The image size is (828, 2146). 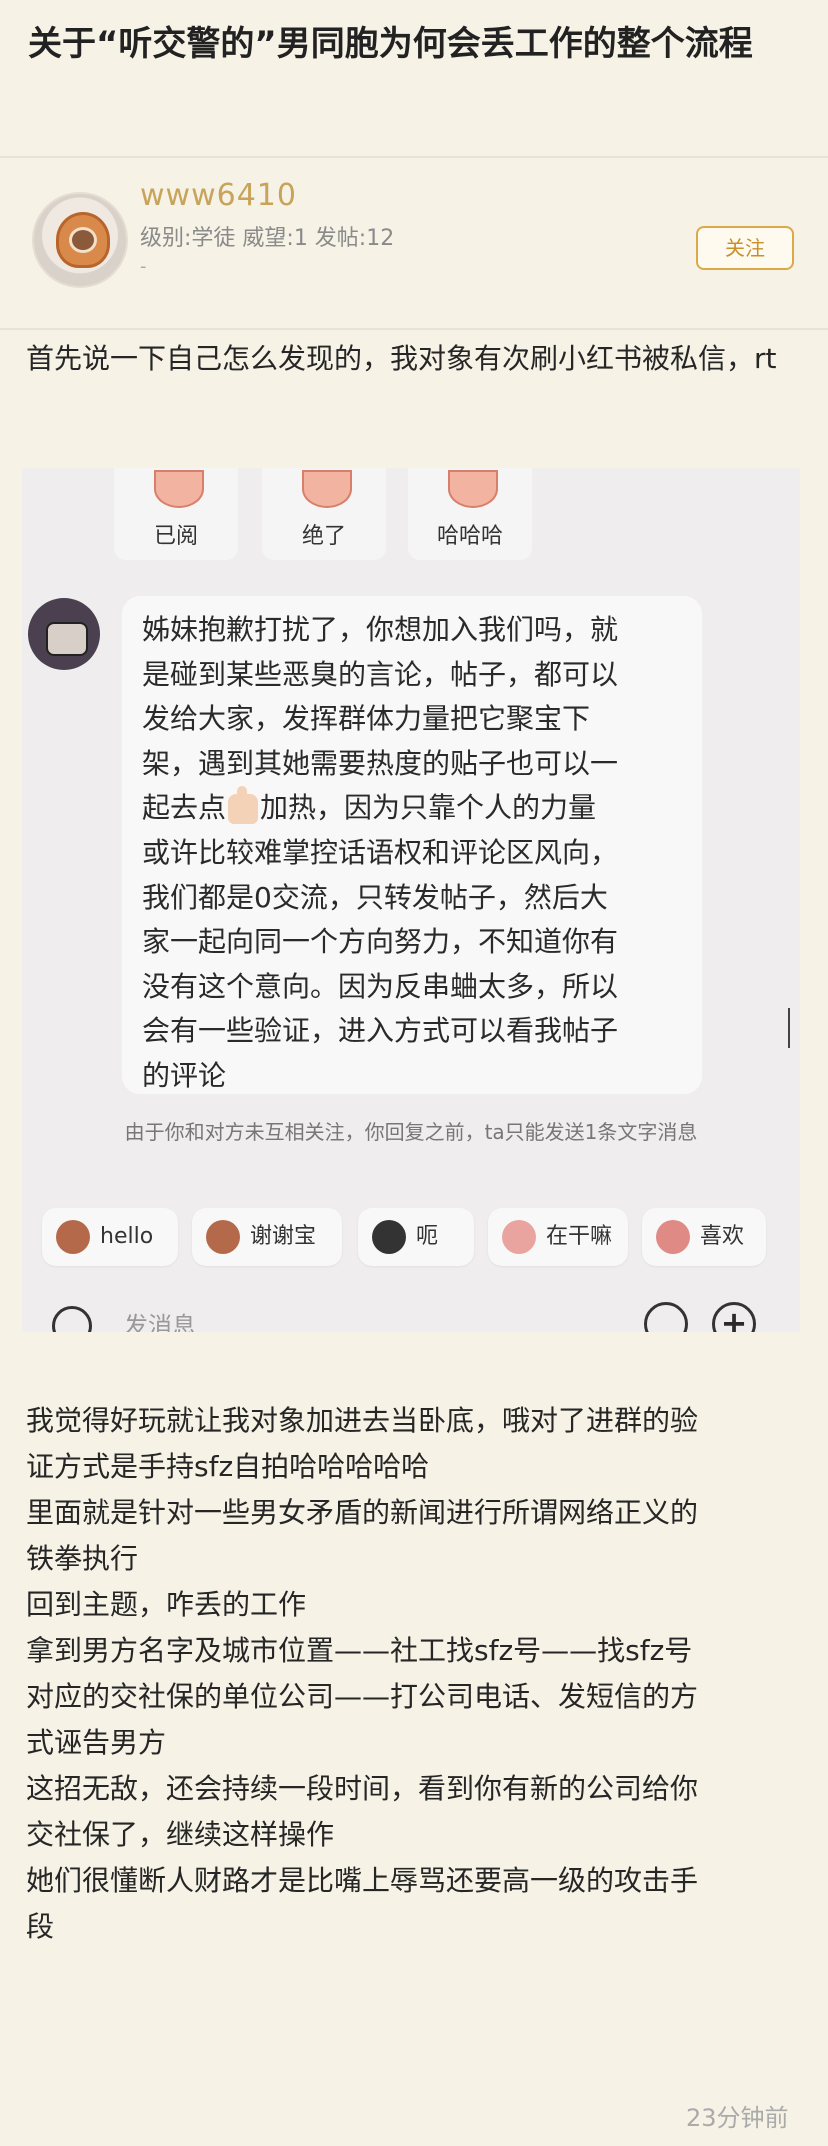 What do you see at coordinates (366, 719) in the screenshot?
I see `message-line: 发给大家，发挥群体力量把它聚宝下` at bounding box center [366, 719].